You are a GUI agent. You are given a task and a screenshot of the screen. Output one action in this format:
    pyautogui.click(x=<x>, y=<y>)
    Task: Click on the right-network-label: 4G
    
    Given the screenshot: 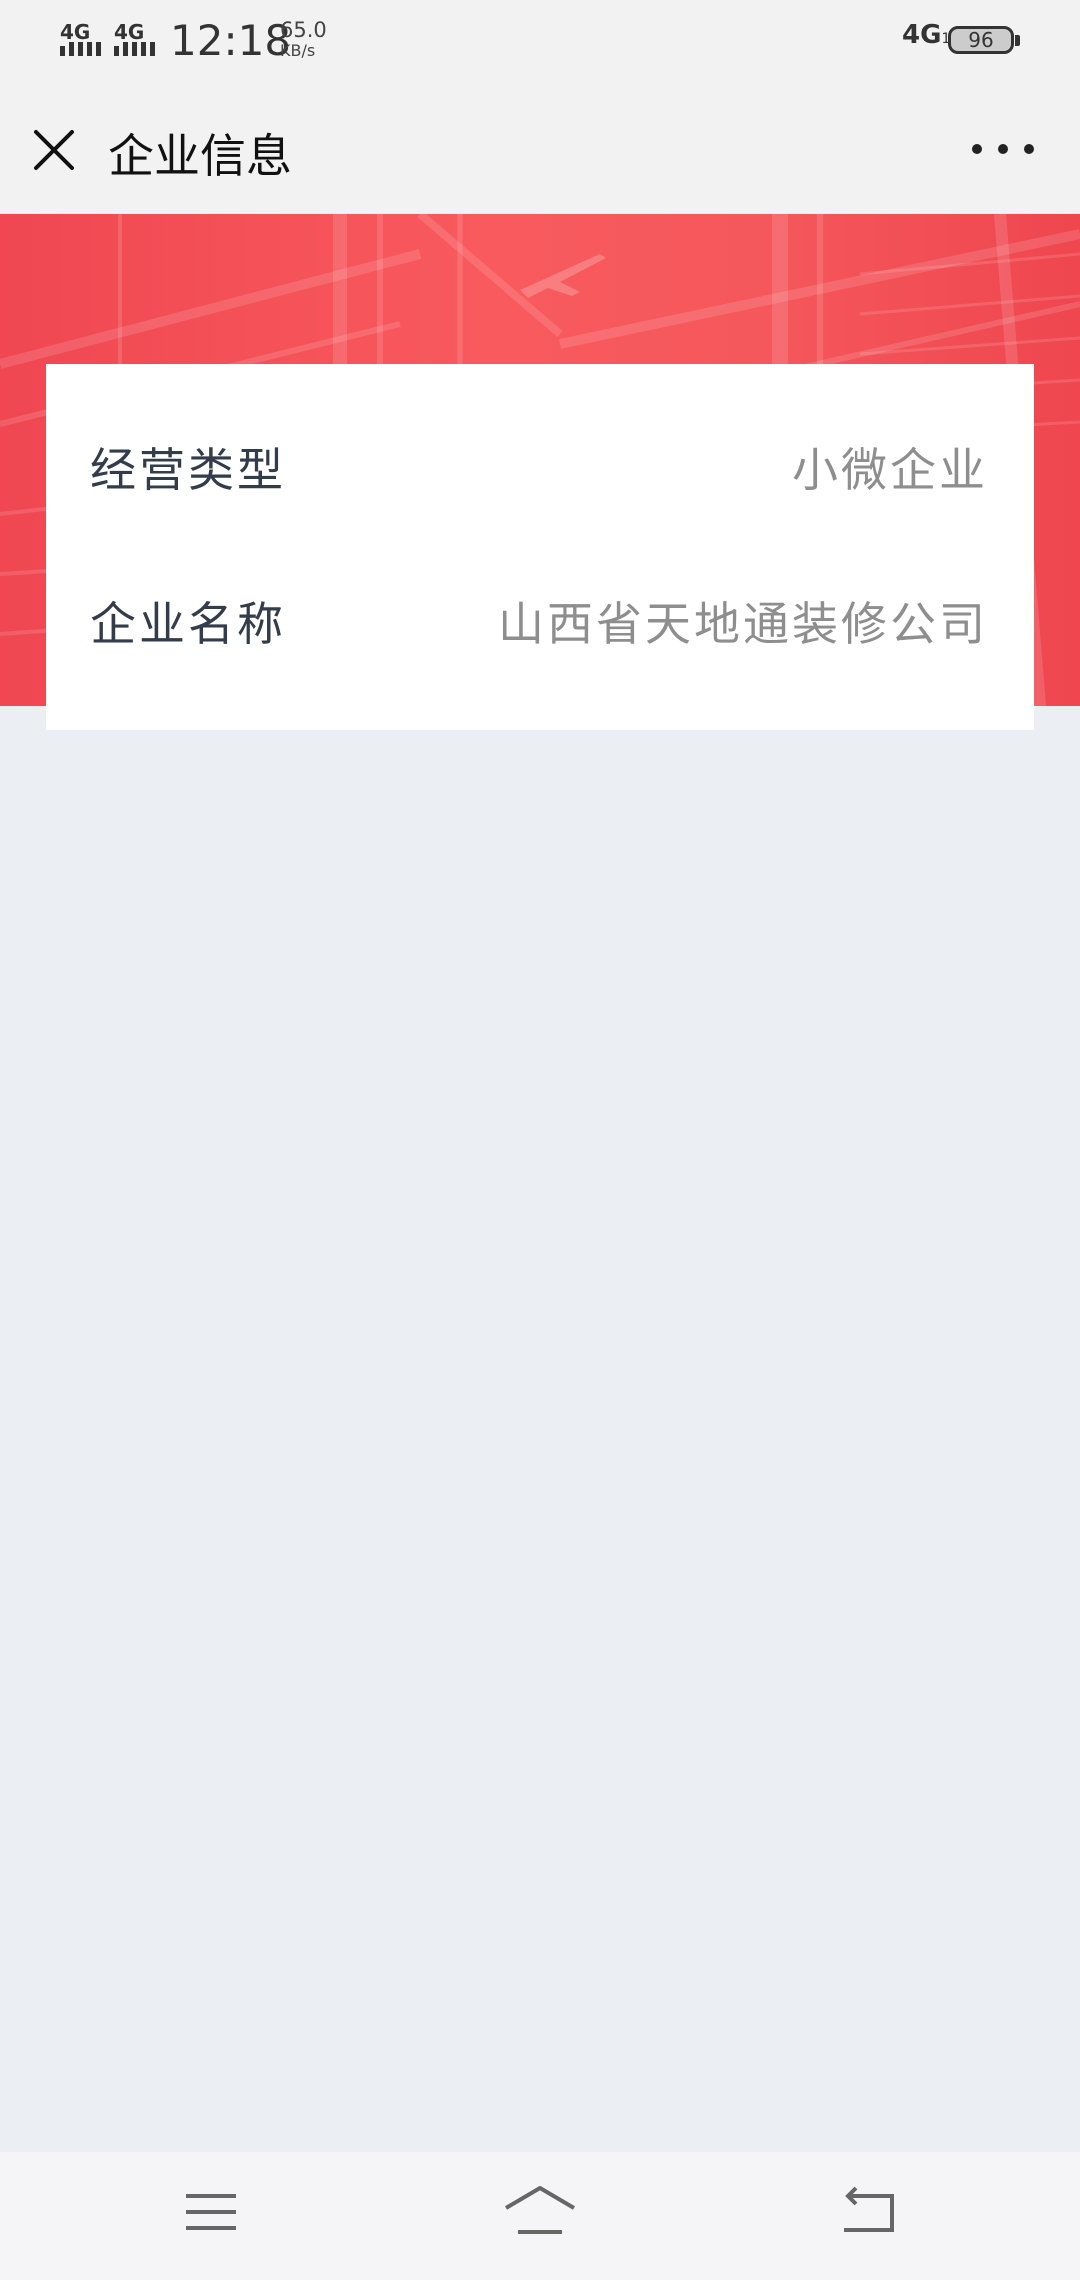 What is the action you would take?
    pyautogui.click(x=922, y=35)
    